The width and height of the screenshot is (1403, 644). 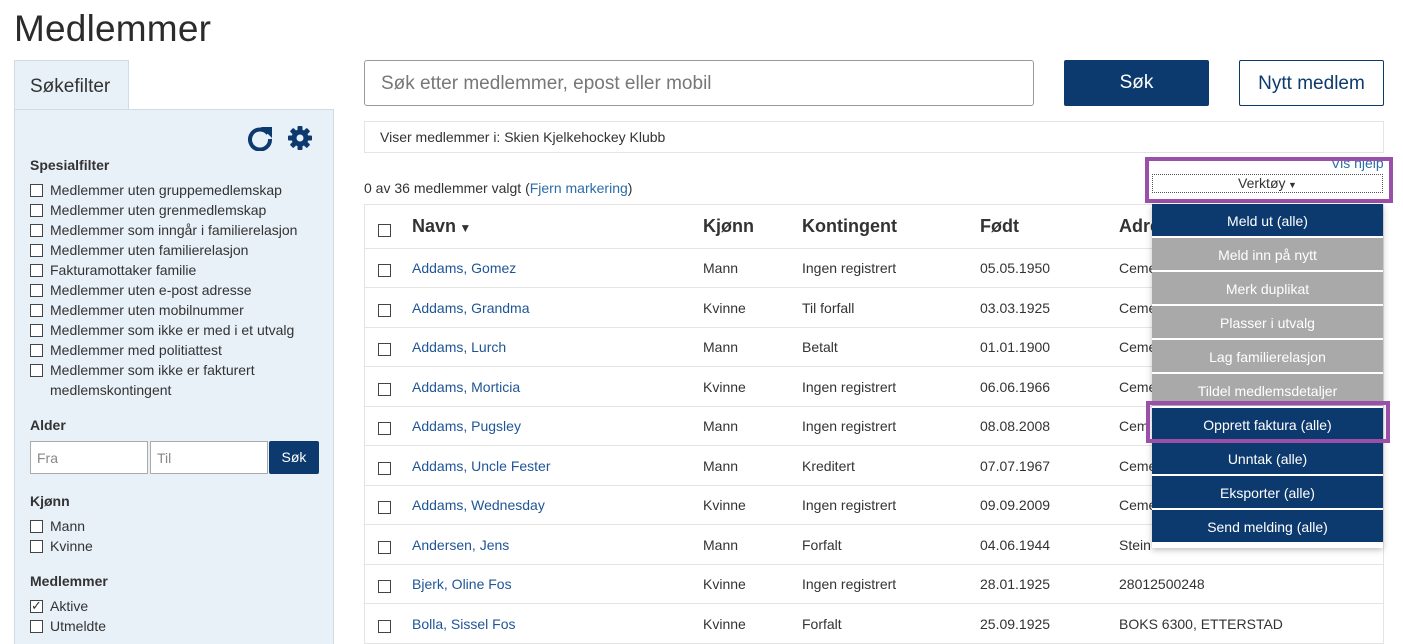 I want to click on menu-send-melding: Send melding (alle), so click(x=1267, y=526).